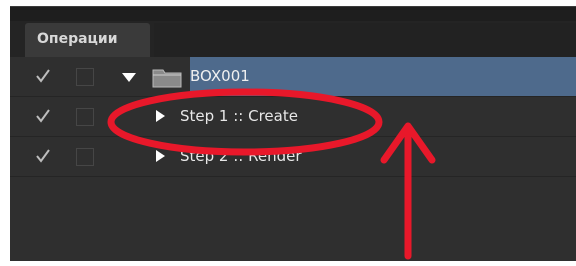 The width and height of the screenshot is (576, 266). I want to click on action-label: Step 2 :: Render, so click(241, 156).